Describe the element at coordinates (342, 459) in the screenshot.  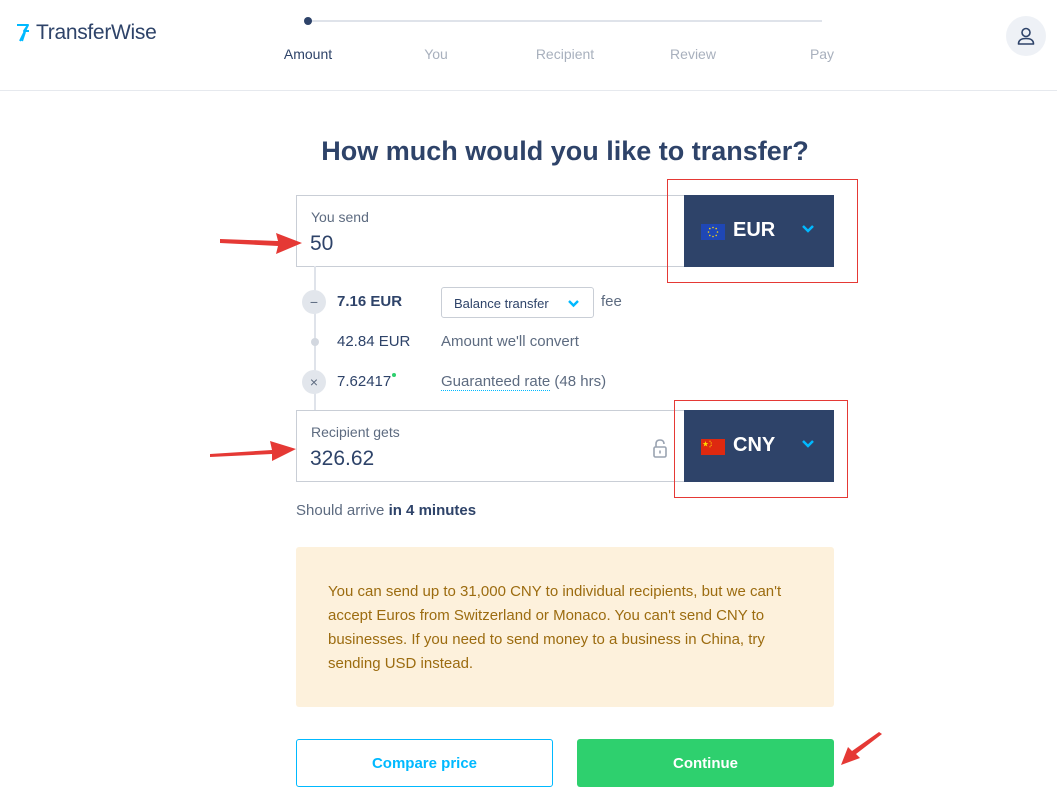
I see `receive-amount-input: 326.62` at that location.